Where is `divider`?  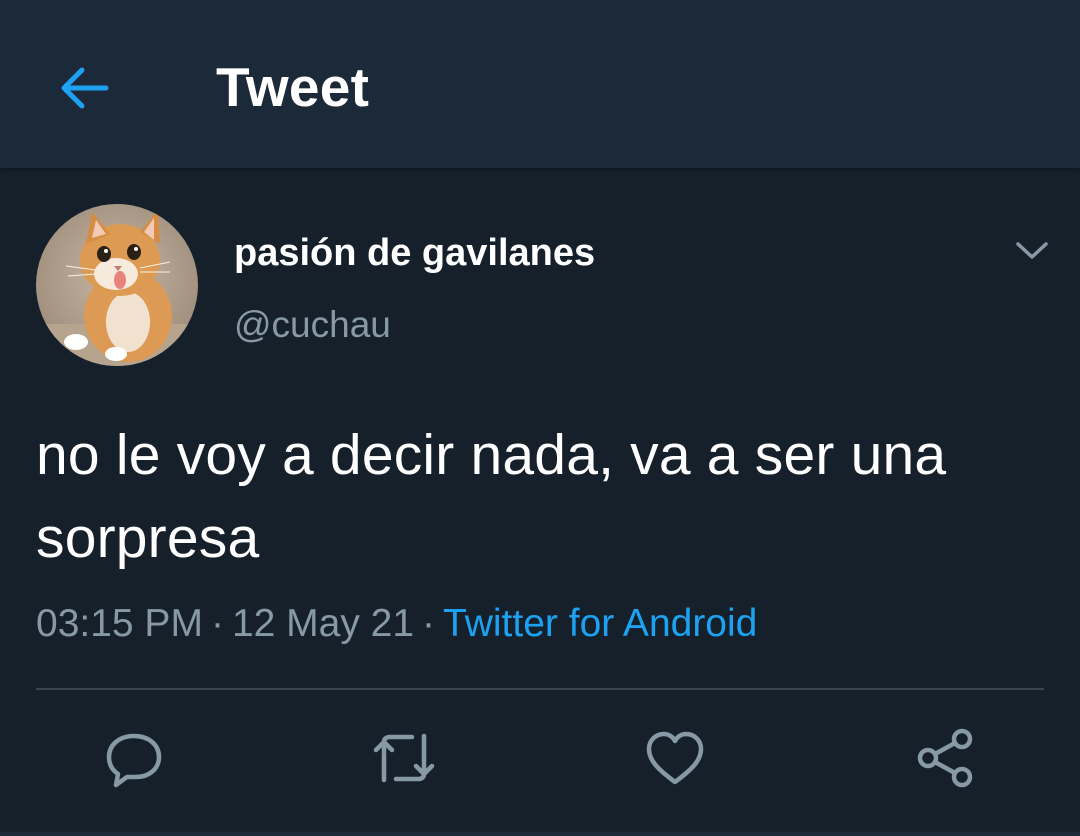 divider is located at coordinates (540, 689).